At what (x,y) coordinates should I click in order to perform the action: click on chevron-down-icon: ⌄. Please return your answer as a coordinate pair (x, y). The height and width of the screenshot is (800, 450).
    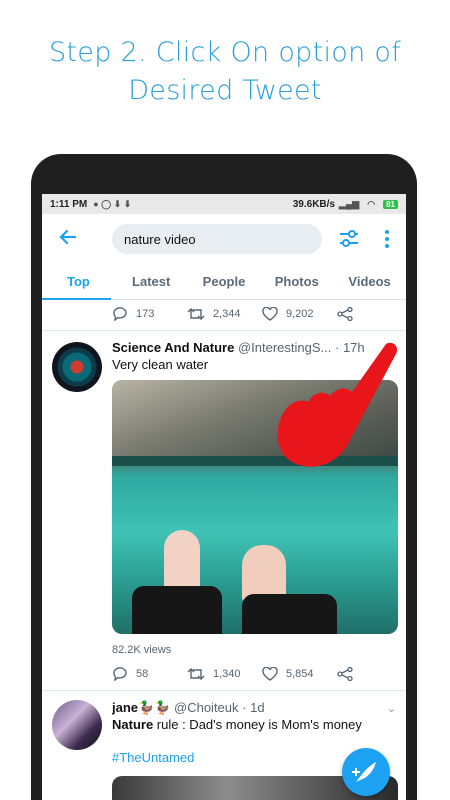
    Looking at the image, I should click on (391, 708).